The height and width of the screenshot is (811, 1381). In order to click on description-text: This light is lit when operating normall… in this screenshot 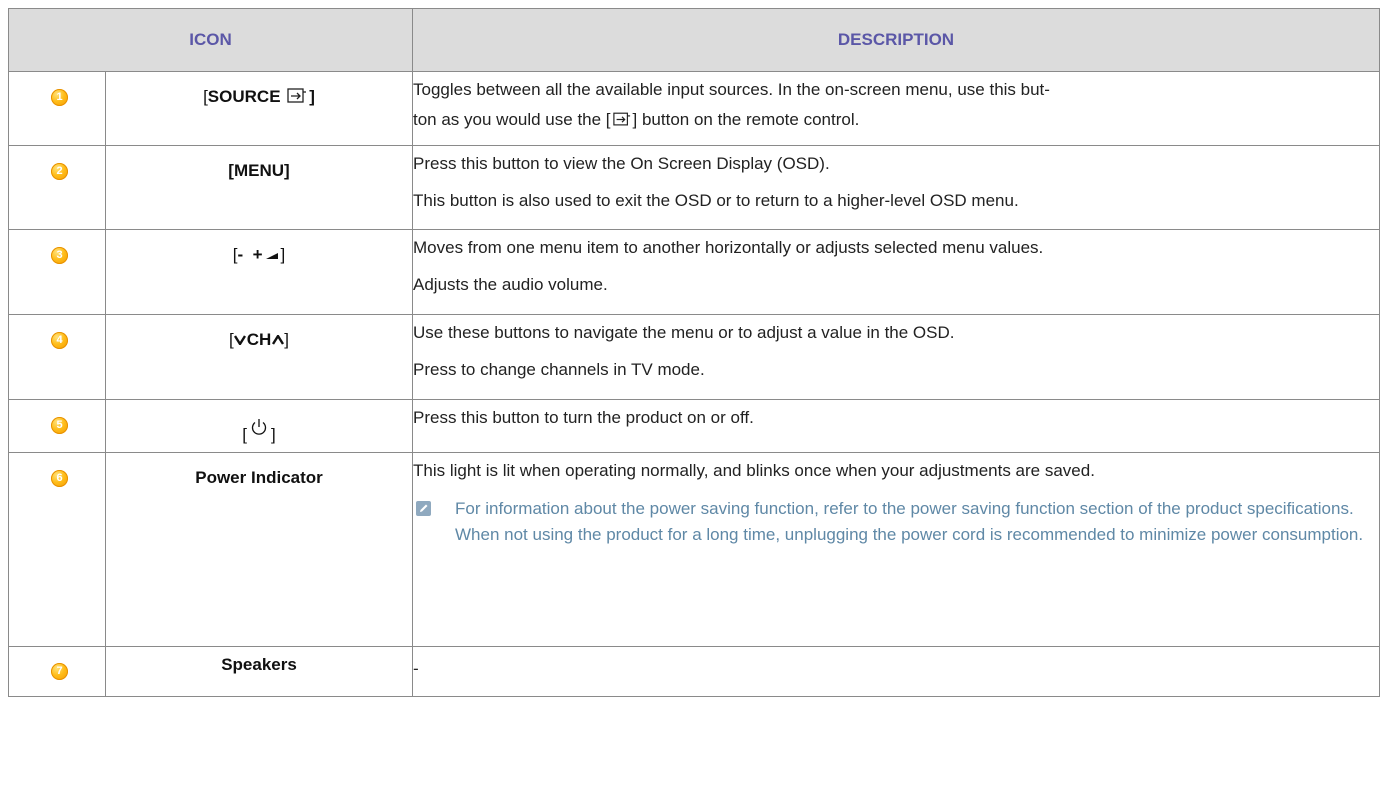, I will do `click(754, 470)`.